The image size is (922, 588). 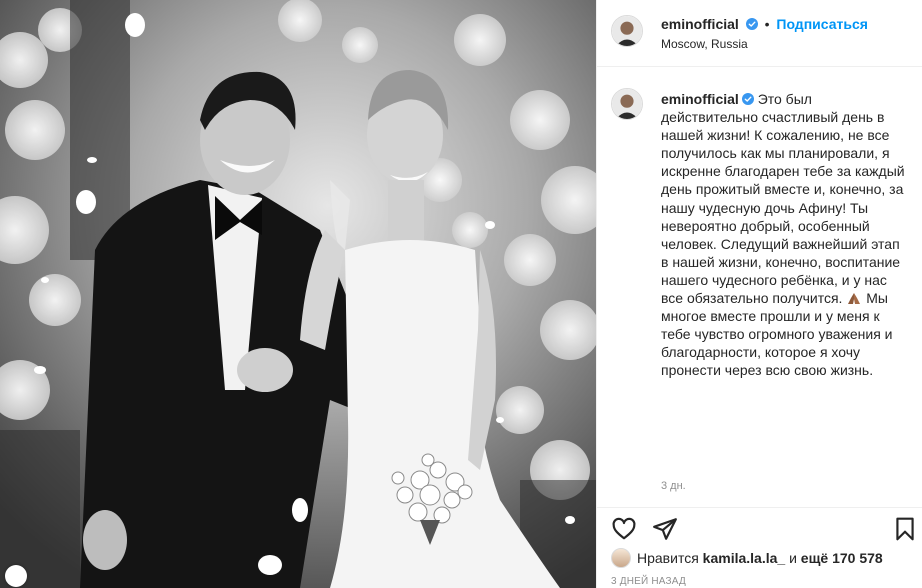 I want to click on action-bar, so click(x=759, y=527).